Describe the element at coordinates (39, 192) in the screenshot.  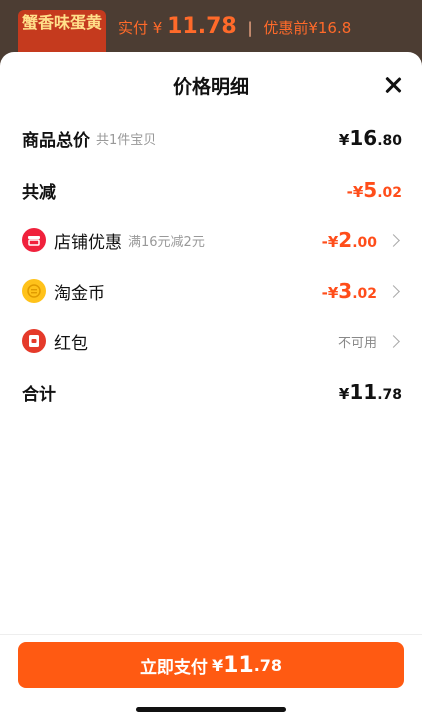
I see `total-reduction-label: 共减` at that location.